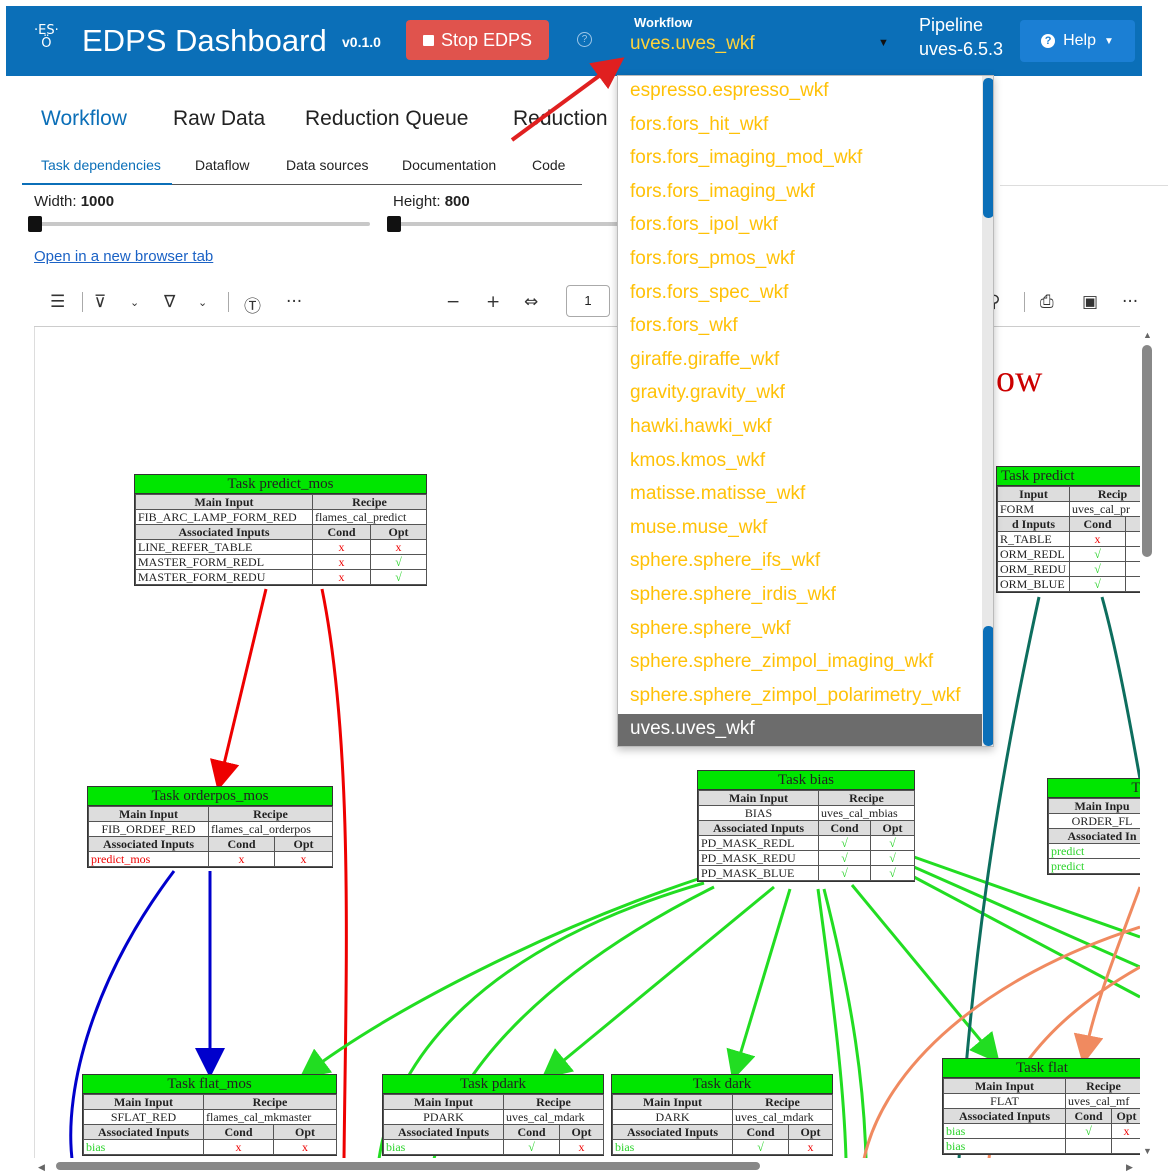  I want to click on pipeline-label: Pipeline, so click(951, 25).